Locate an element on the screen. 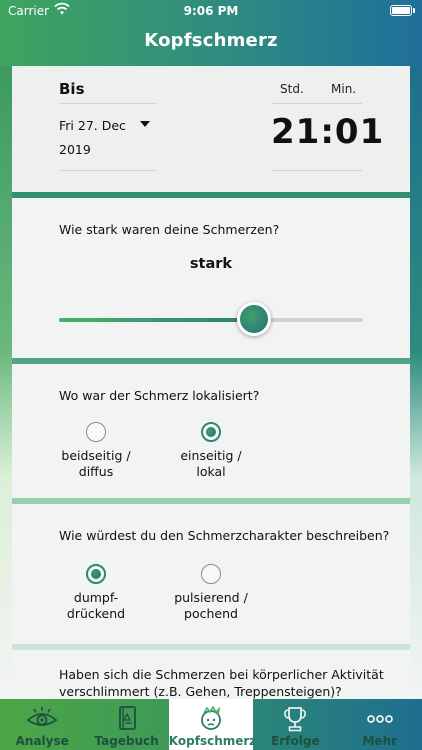 Image resolution: width=422 pixels, height=750 pixels. option-label-line: lokal is located at coordinates (211, 471).